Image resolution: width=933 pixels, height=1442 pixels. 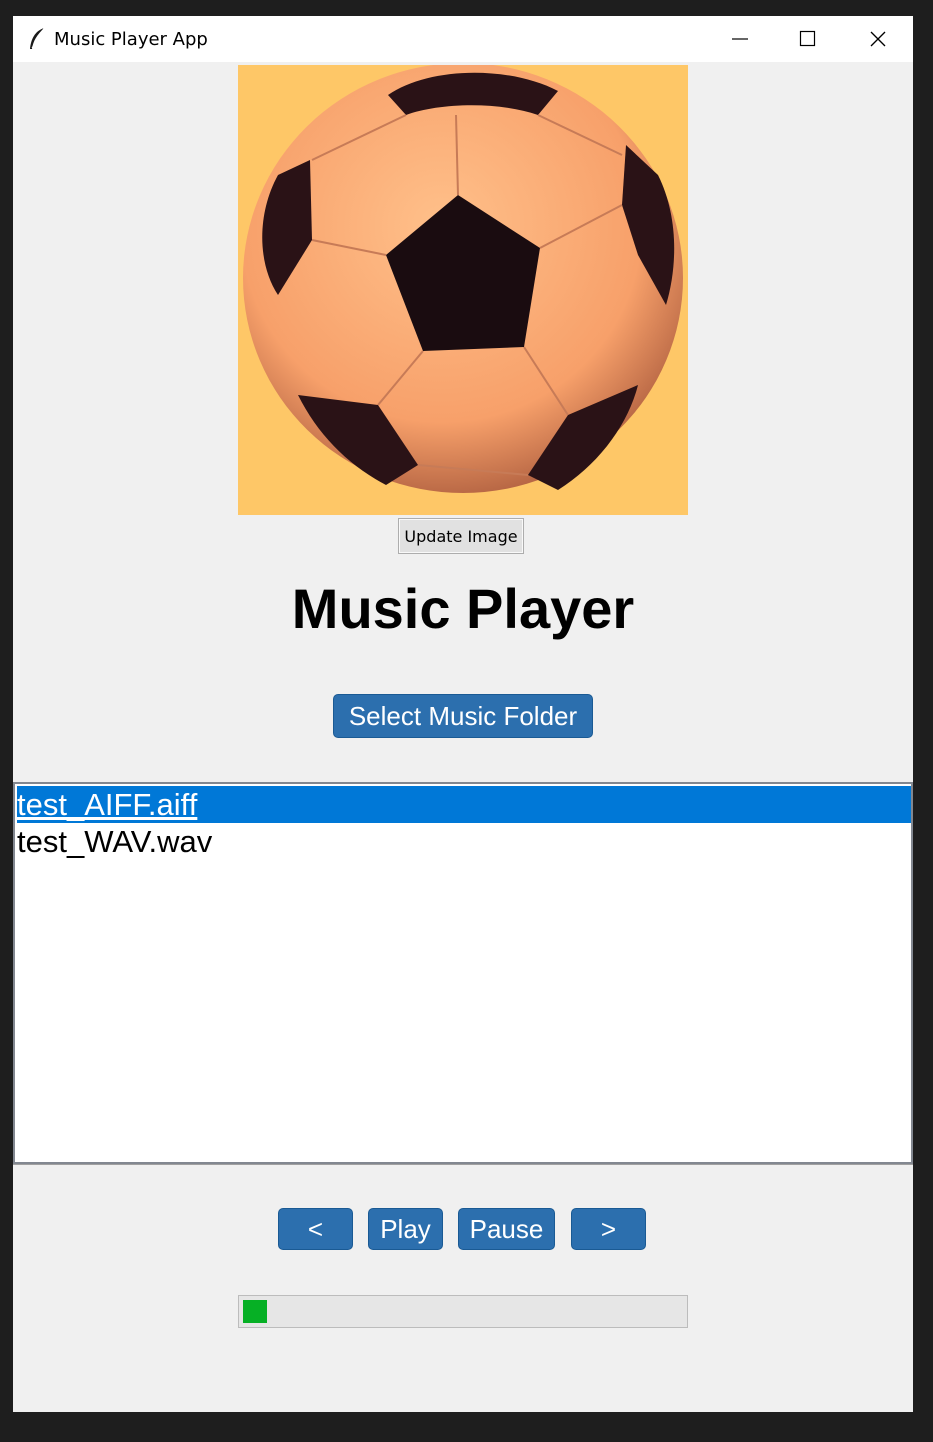 What do you see at coordinates (463, 1311) in the screenshot?
I see `playback-progress-bar` at bounding box center [463, 1311].